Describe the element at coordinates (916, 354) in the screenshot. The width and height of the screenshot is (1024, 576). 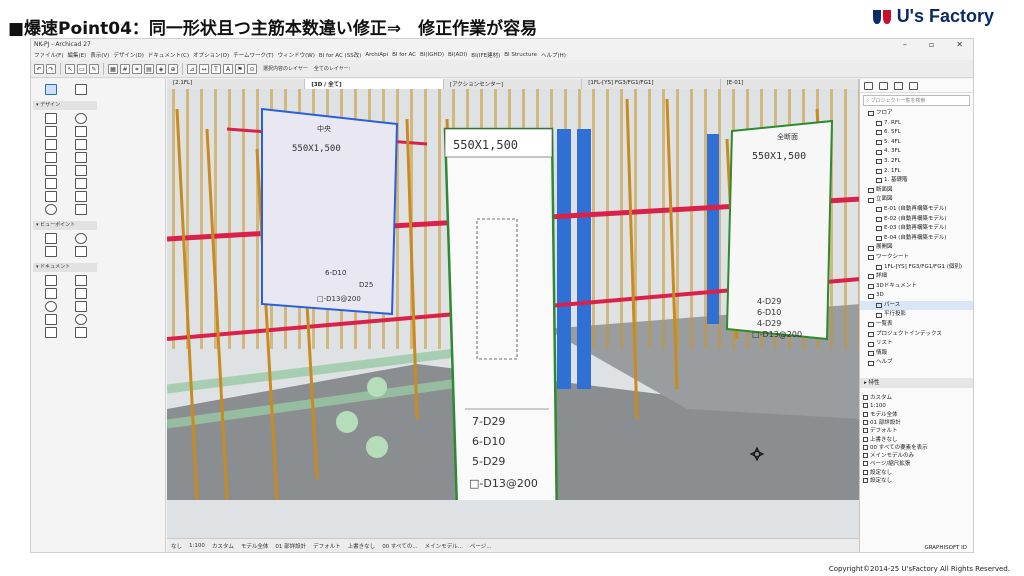
I see `tree-item: 情報` at that location.